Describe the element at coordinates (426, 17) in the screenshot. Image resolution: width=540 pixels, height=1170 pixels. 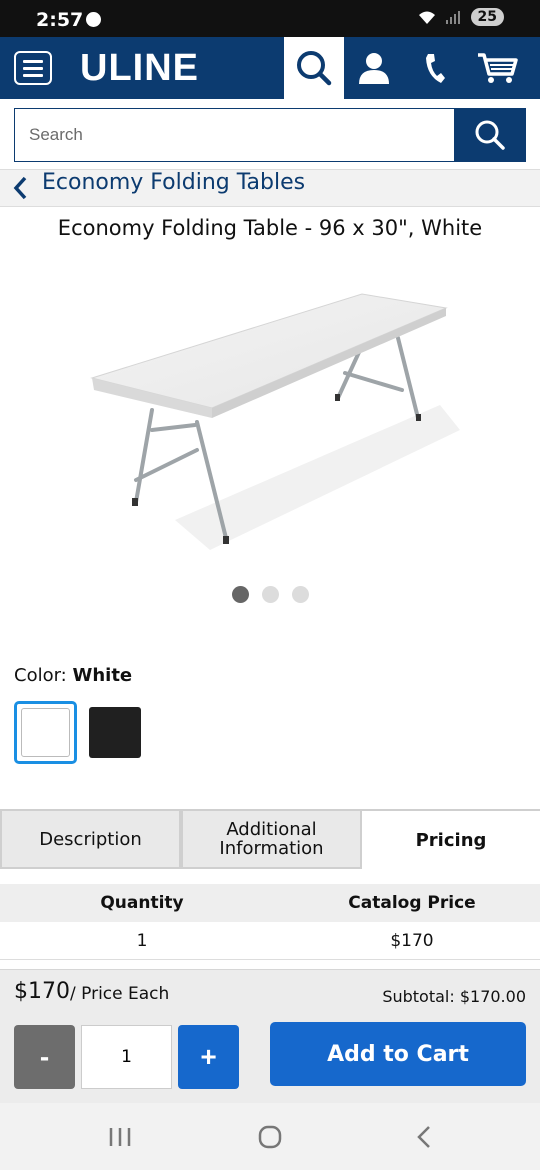
I see `wifi-icon` at that location.